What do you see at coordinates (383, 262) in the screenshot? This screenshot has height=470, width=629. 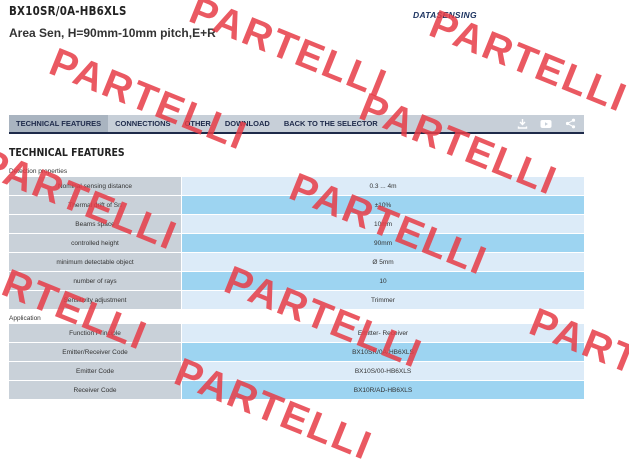 I see `spec-value: Ø 5mm` at bounding box center [383, 262].